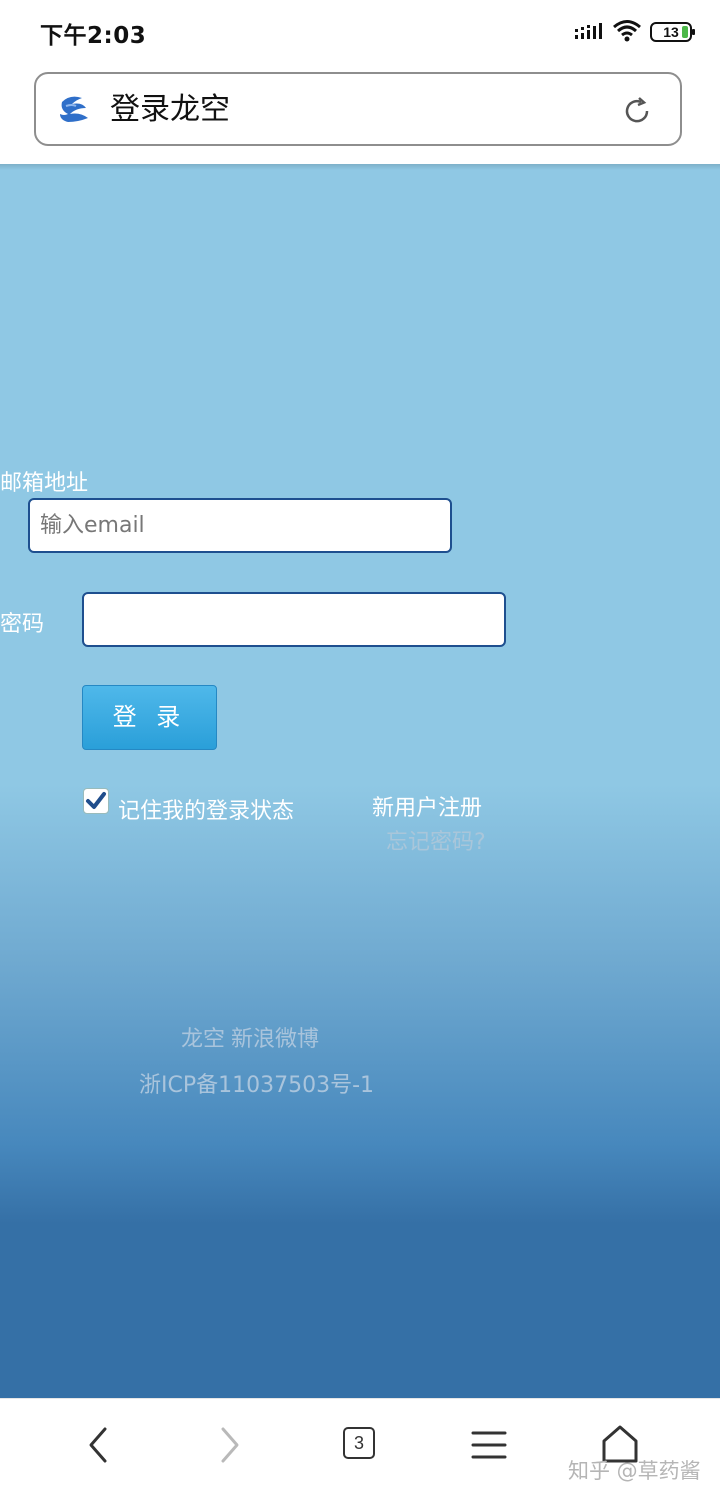 This screenshot has width=720, height=1499. What do you see at coordinates (99, 1445) in the screenshot?
I see `back-icon` at bounding box center [99, 1445].